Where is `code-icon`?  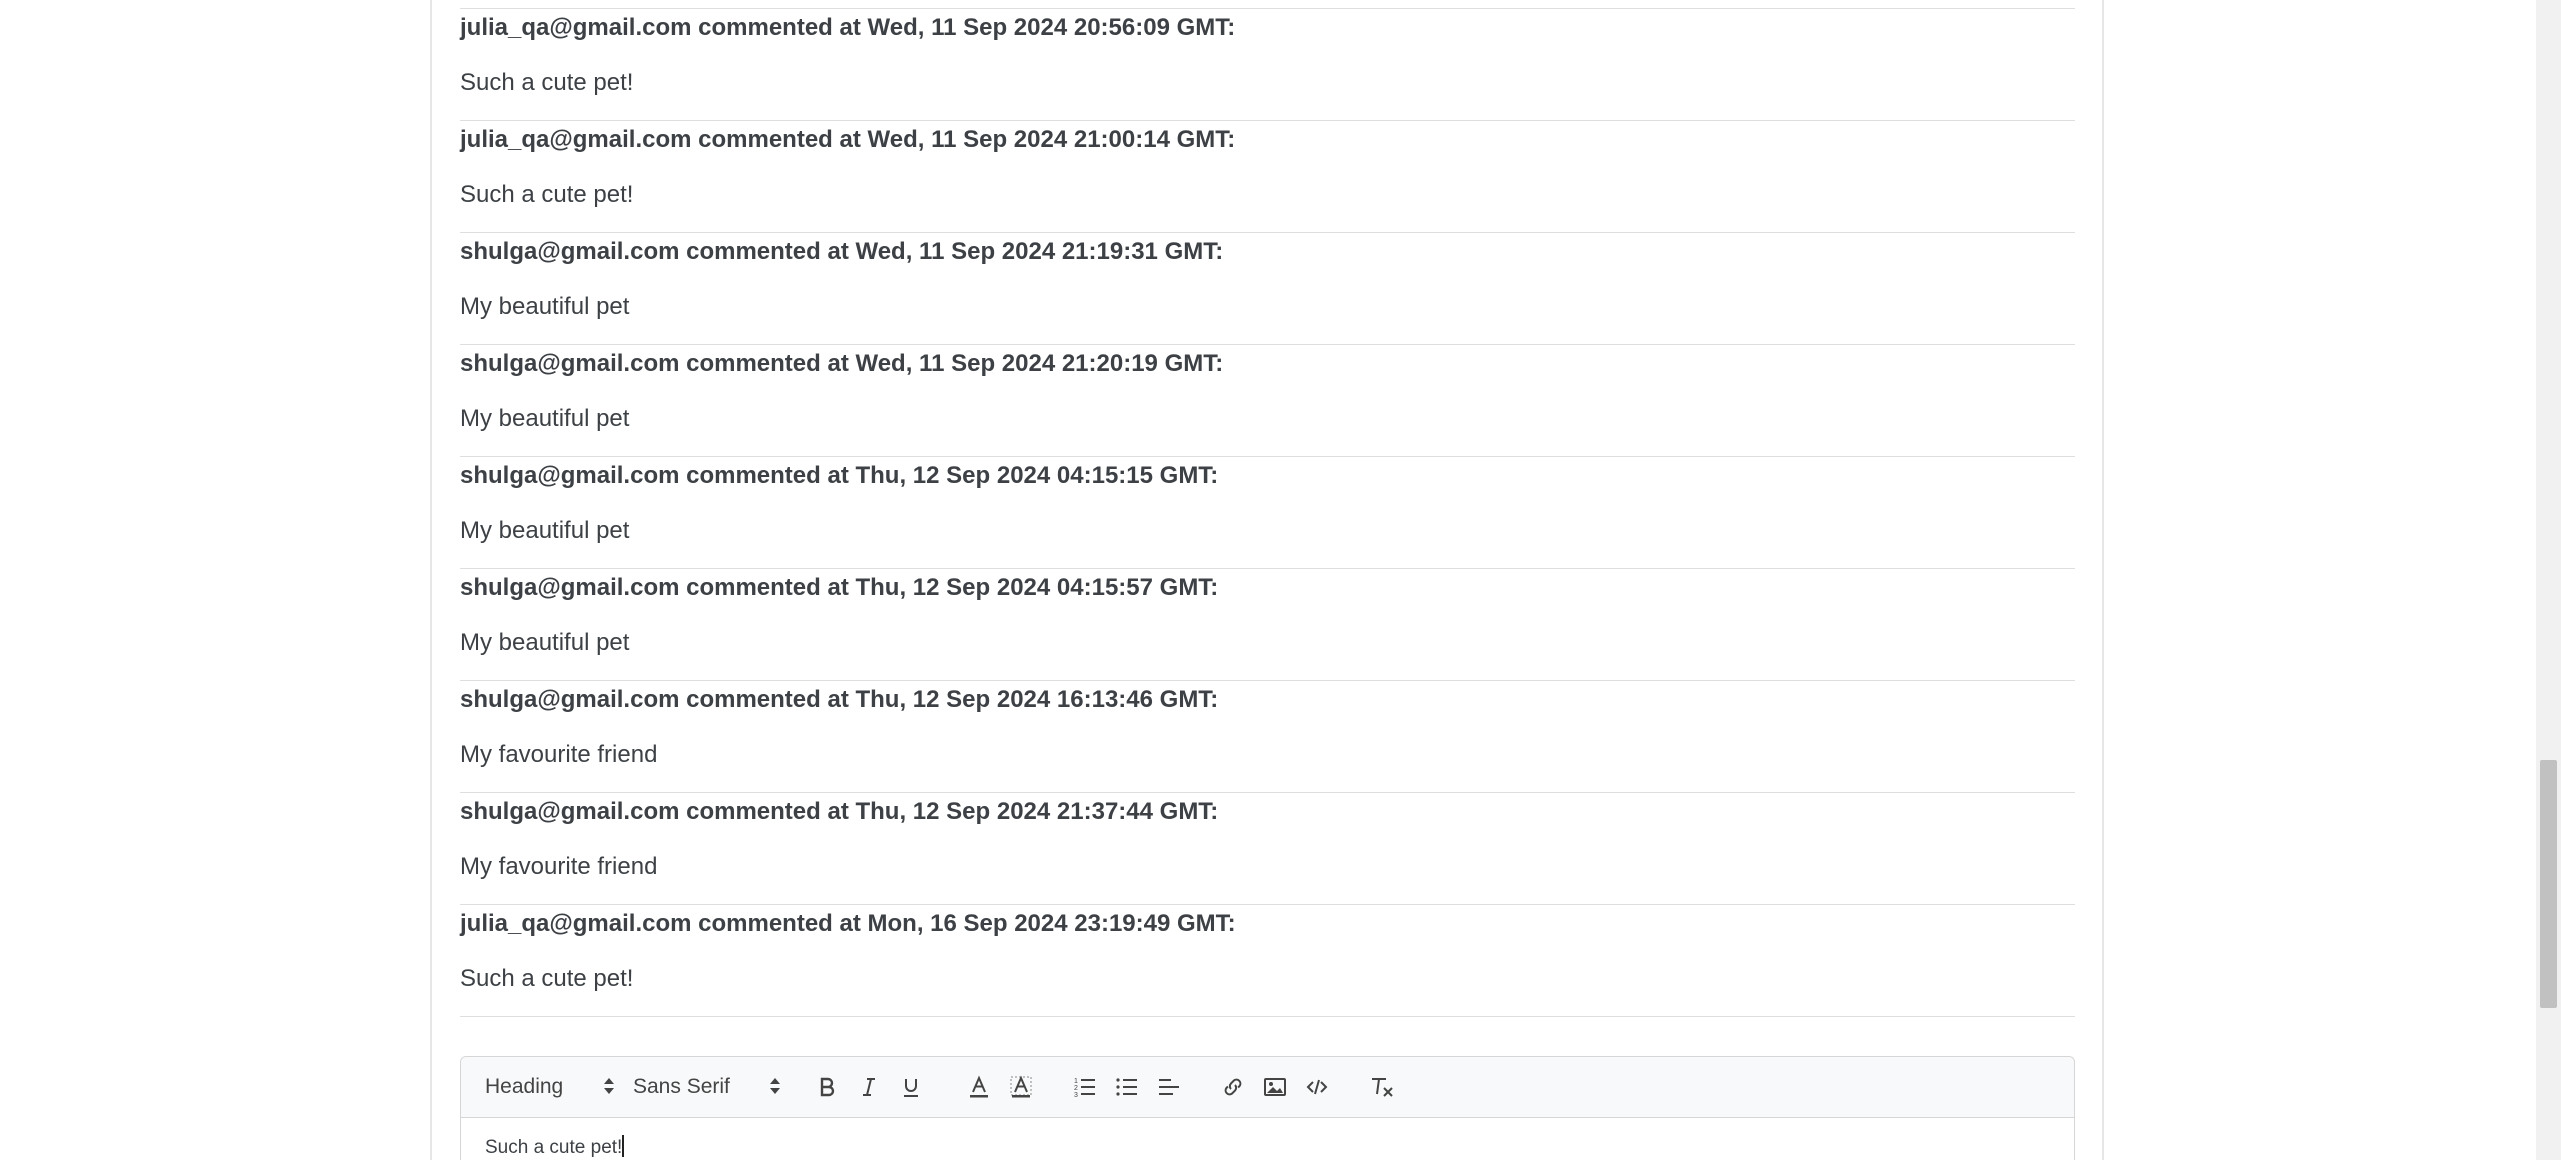
code-icon is located at coordinates (1317, 1087).